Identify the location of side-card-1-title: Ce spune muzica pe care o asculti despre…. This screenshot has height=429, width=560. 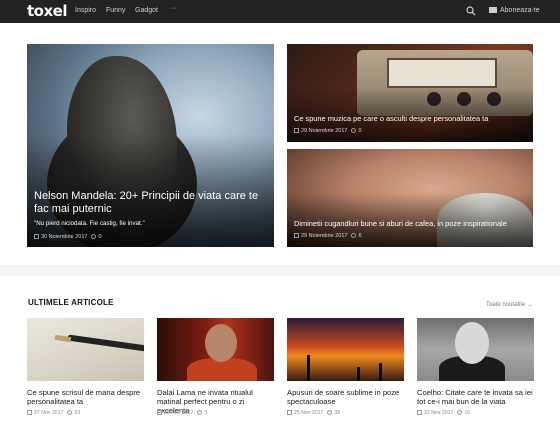
(412, 118).